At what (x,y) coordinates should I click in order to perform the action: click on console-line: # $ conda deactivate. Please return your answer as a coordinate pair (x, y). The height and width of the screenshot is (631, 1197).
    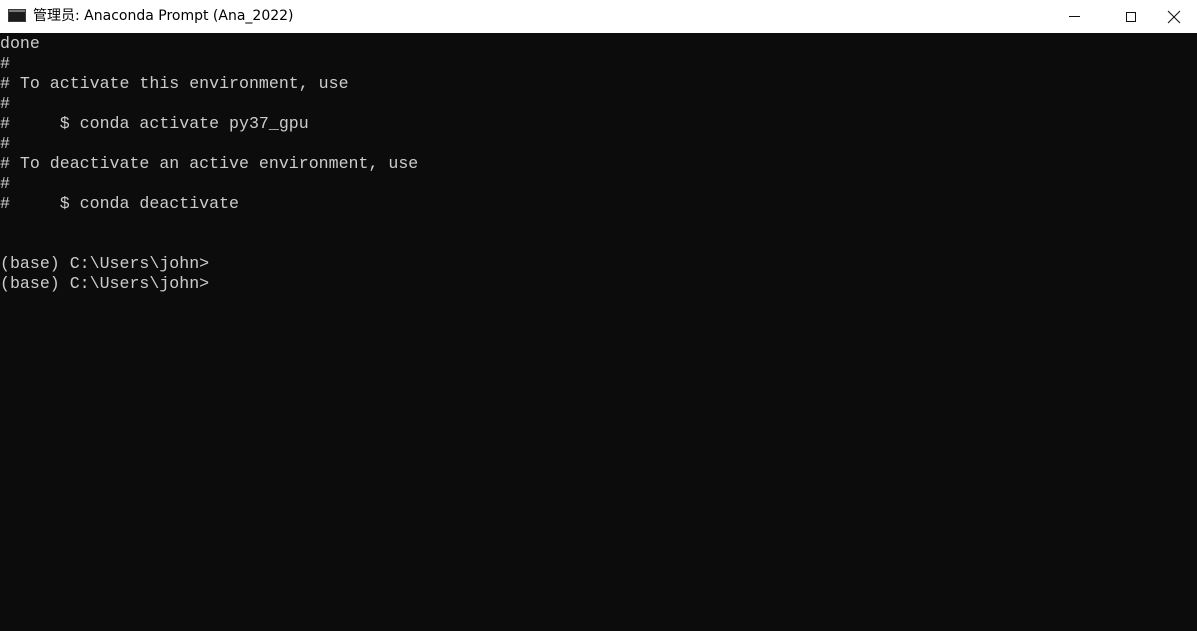
    Looking at the image, I should click on (119, 203).